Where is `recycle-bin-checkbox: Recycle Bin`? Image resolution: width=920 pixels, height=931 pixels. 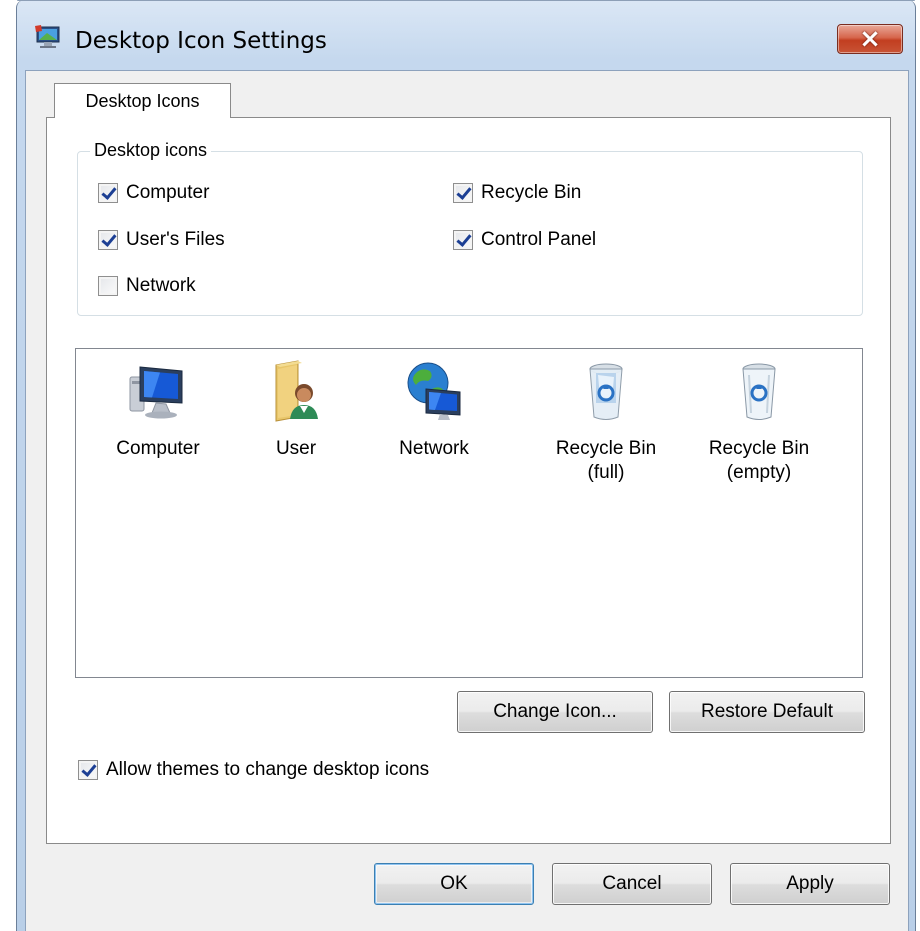
recycle-bin-checkbox: Recycle Bin is located at coordinates (517, 193).